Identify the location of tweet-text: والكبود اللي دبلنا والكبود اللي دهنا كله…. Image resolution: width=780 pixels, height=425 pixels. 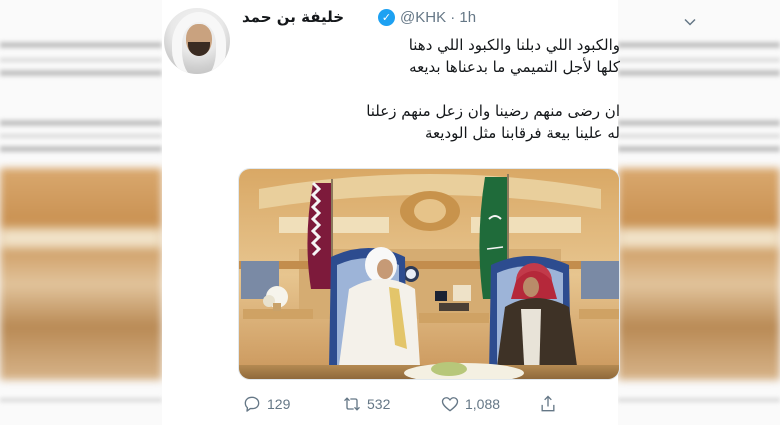
(431, 89).